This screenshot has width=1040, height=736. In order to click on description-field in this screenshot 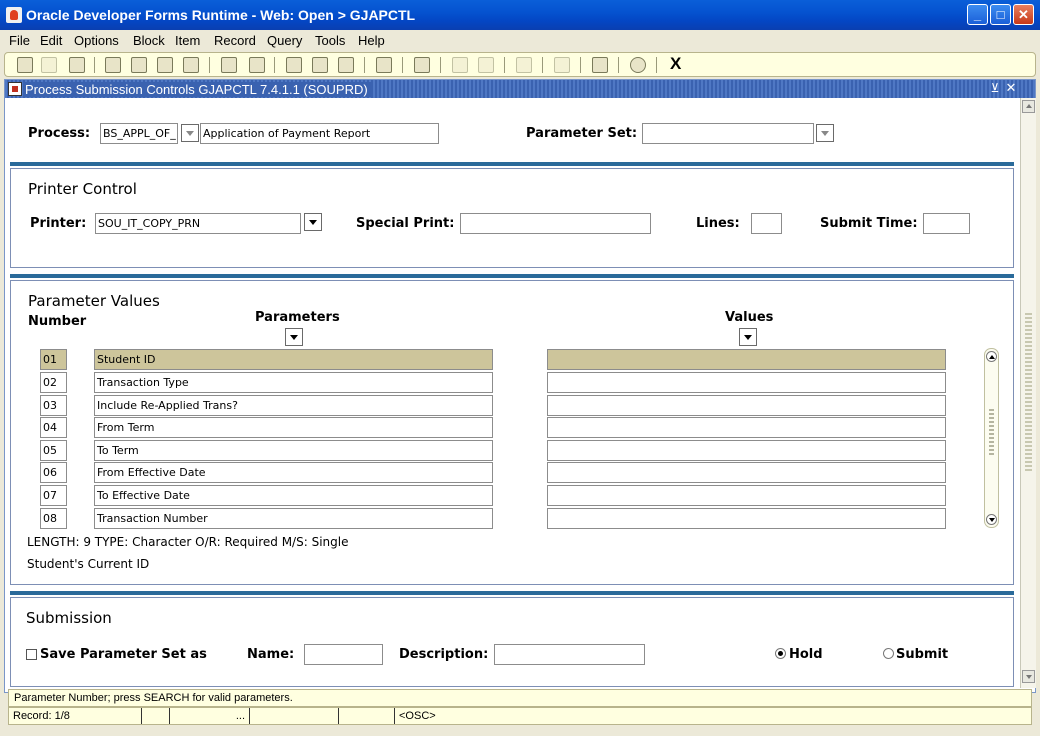, I will do `click(569, 654)`.